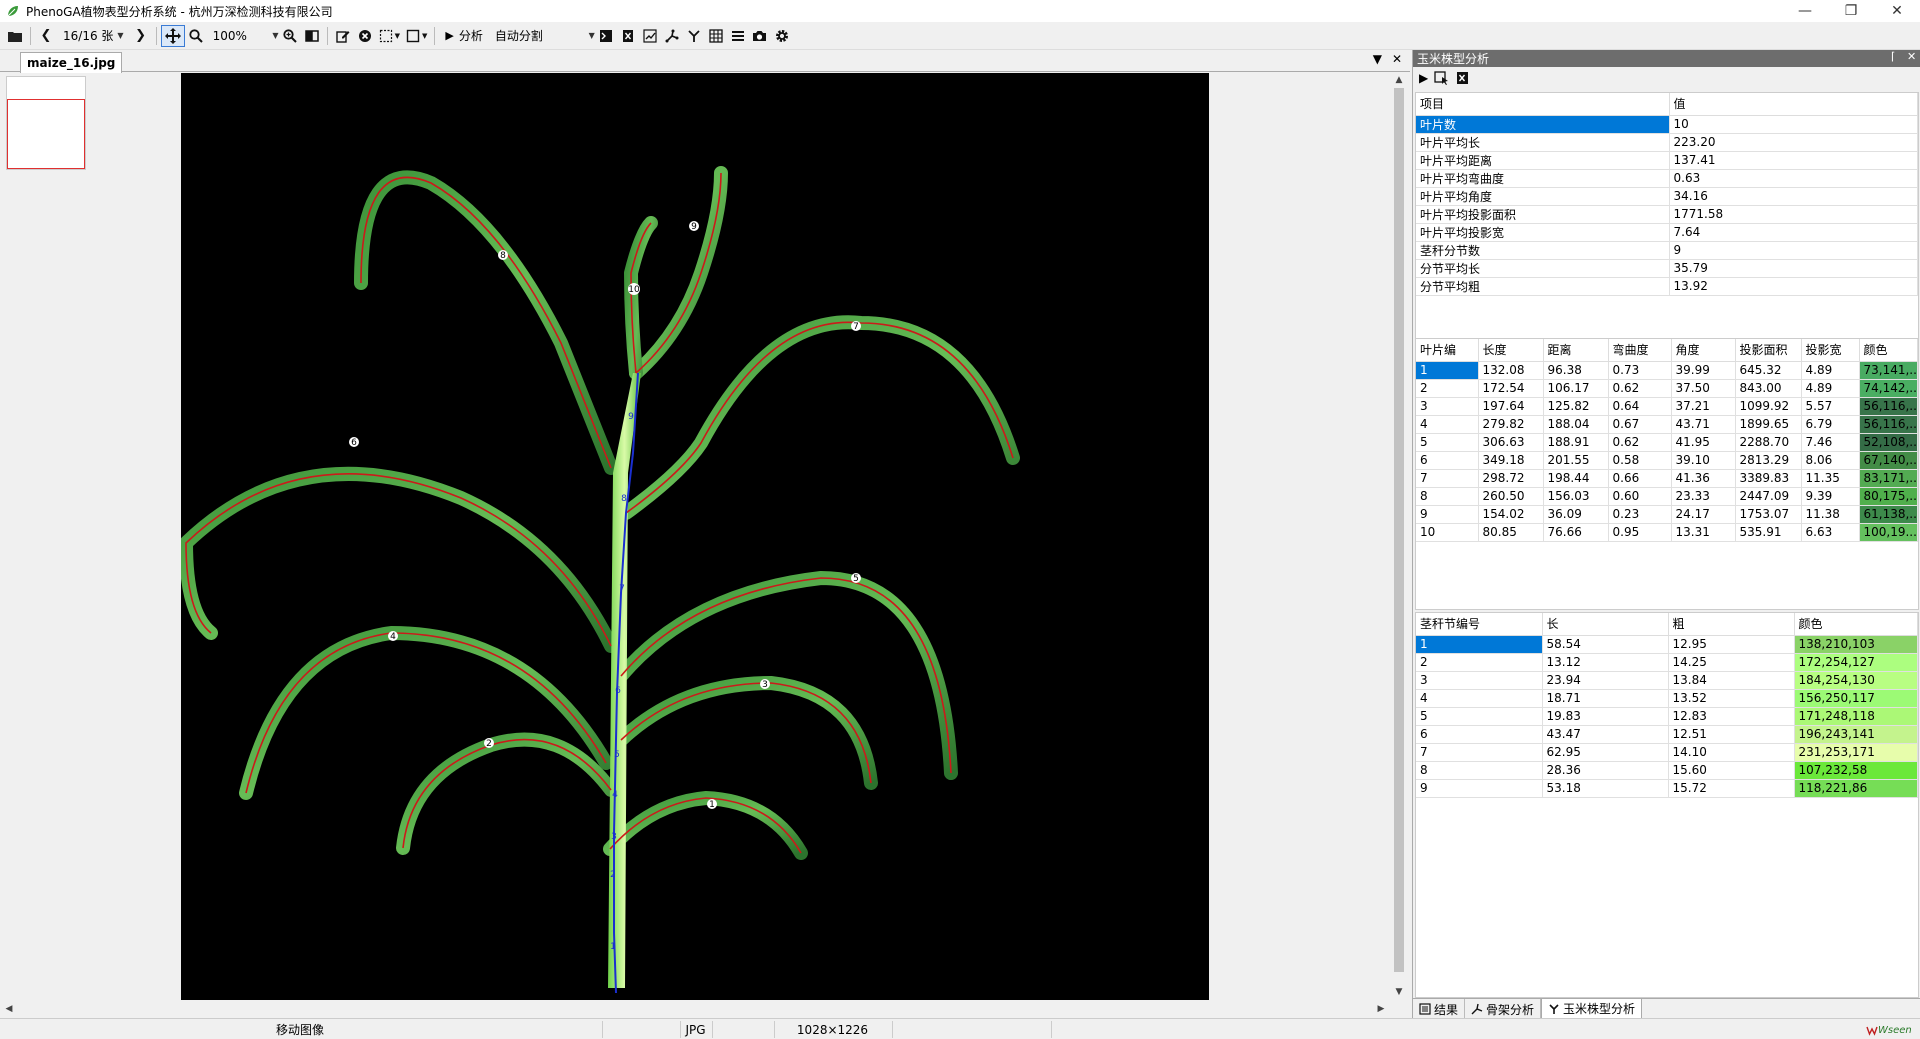 Image resolution: width=1920 pixels, height=1039 pixels. I want to click on table-cell: 7, so click(1447, 478).